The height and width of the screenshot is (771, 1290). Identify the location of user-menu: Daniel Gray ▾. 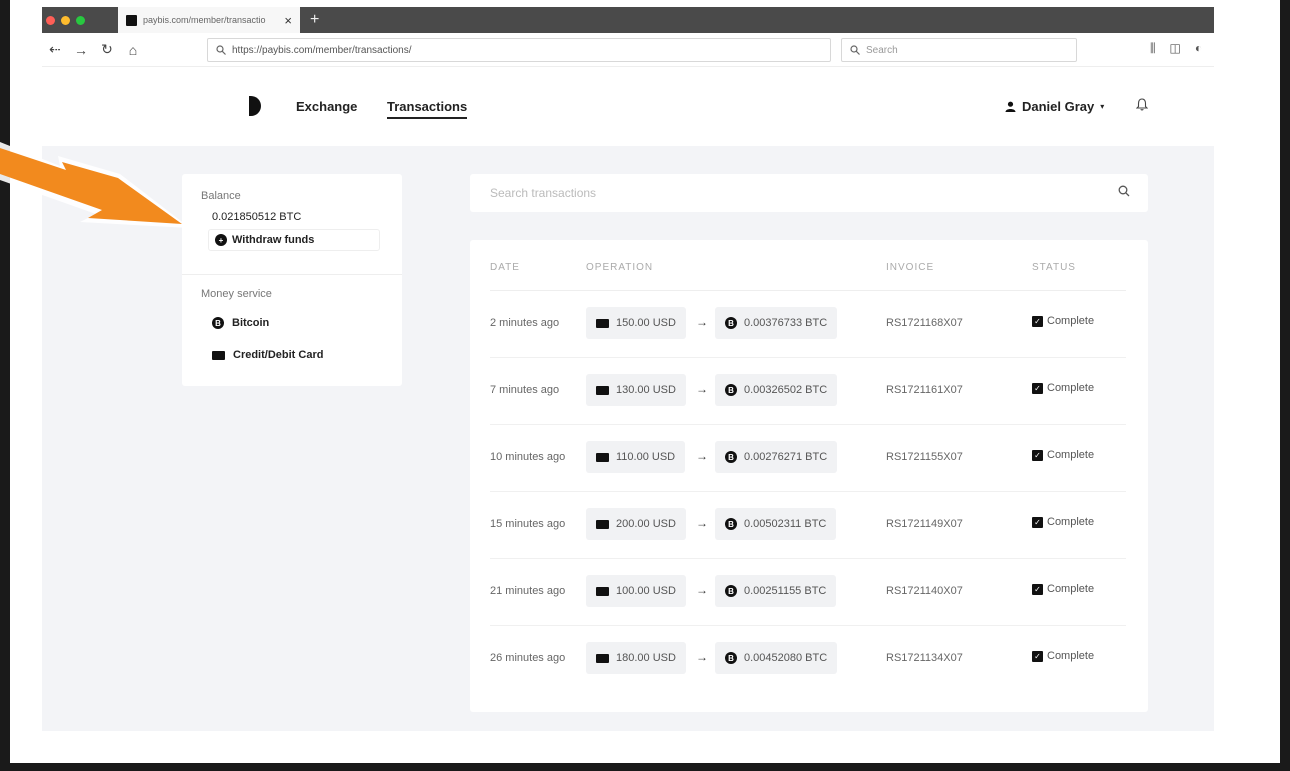
(1054, 106).